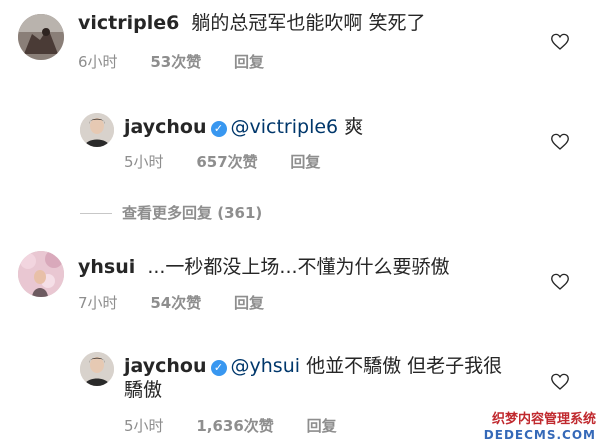 This screenshot has width=600, height=446. Describe the element at coordinates (226, 162) in the screenshot. I see `like-count: 657次赞` at that location.